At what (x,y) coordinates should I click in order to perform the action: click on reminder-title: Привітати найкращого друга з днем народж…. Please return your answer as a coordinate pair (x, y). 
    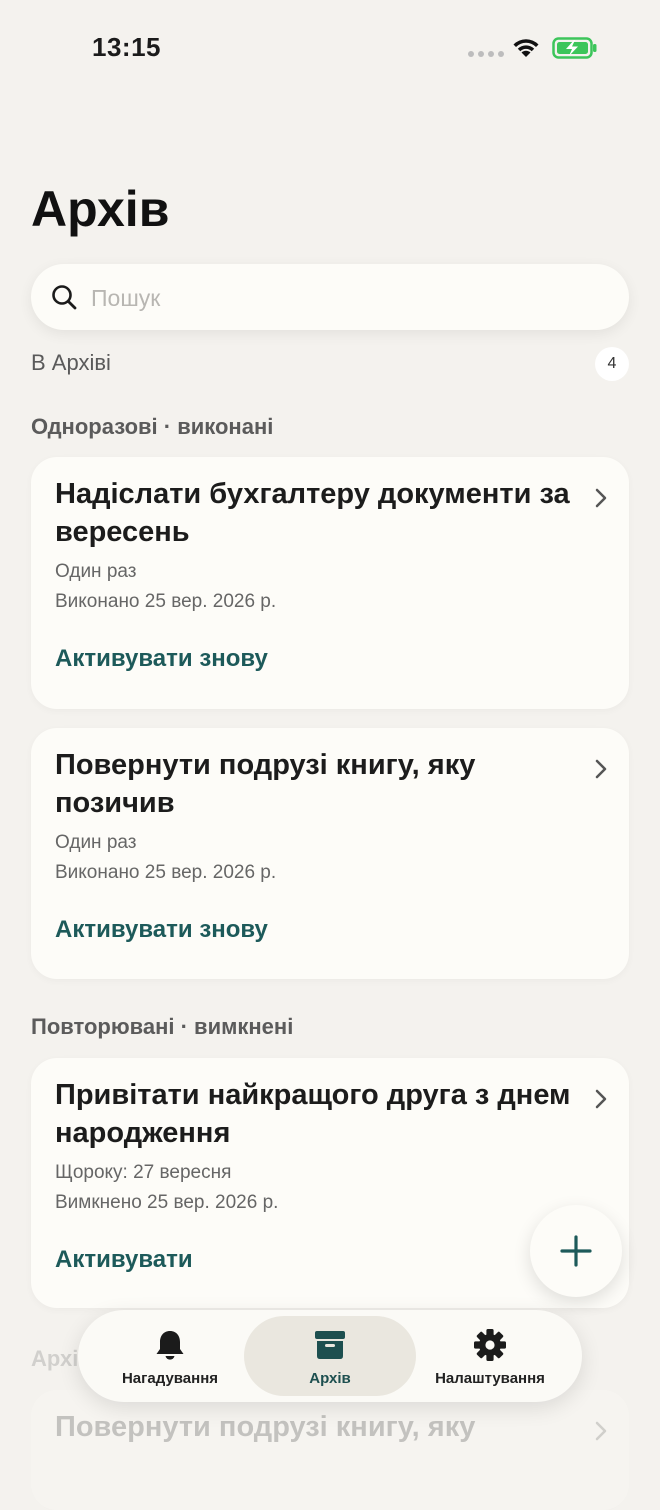
    Looking at the image, I should click on (313, 1114).